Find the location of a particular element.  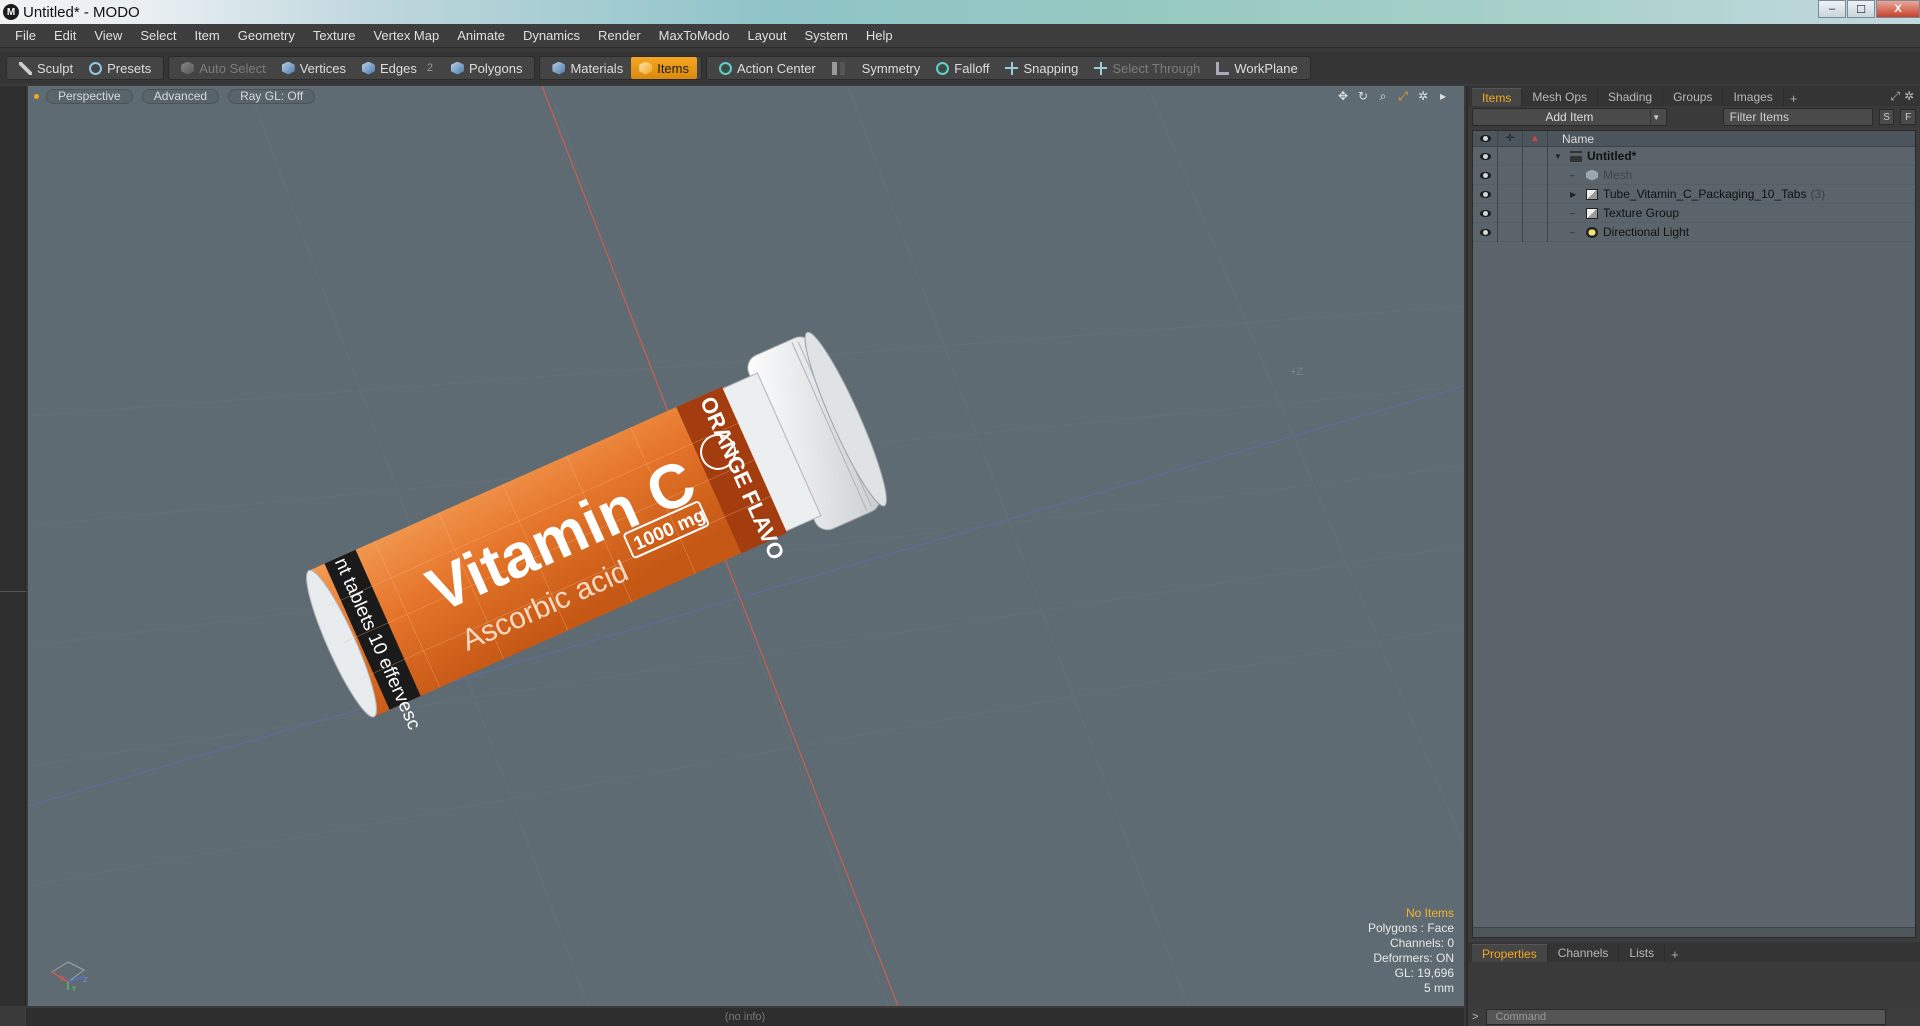

title-bar: M Untitled* - MODO – ☐ X is located at coordinates (960, 12).